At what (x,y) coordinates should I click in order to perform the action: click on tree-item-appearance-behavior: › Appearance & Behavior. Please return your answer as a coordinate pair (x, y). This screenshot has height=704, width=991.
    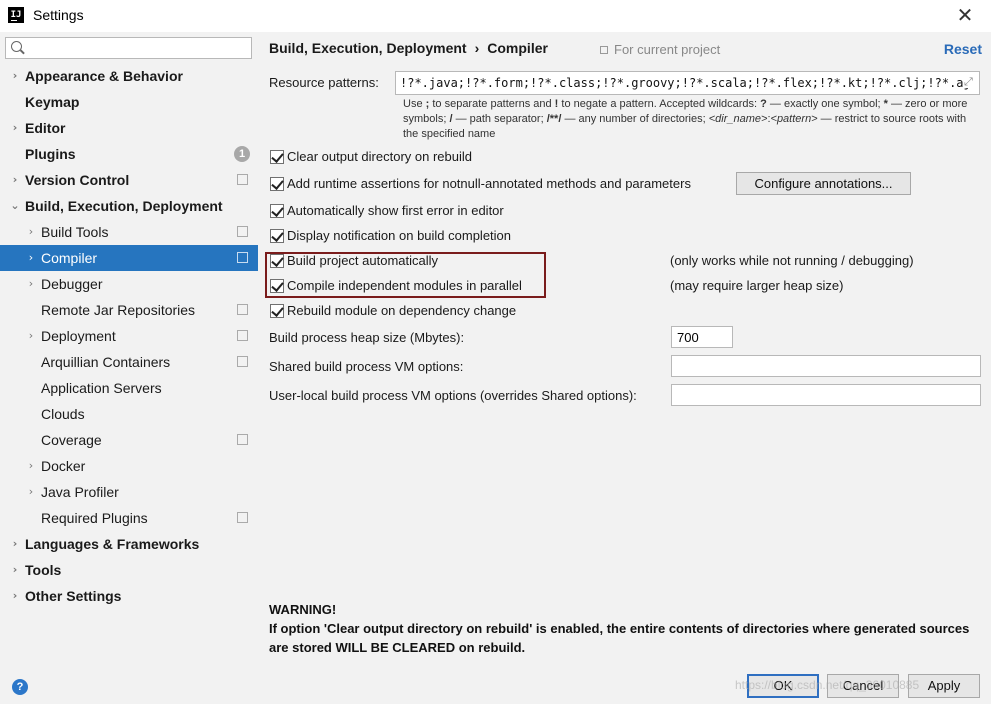
    Looking at the image, I should click on (129, 76).